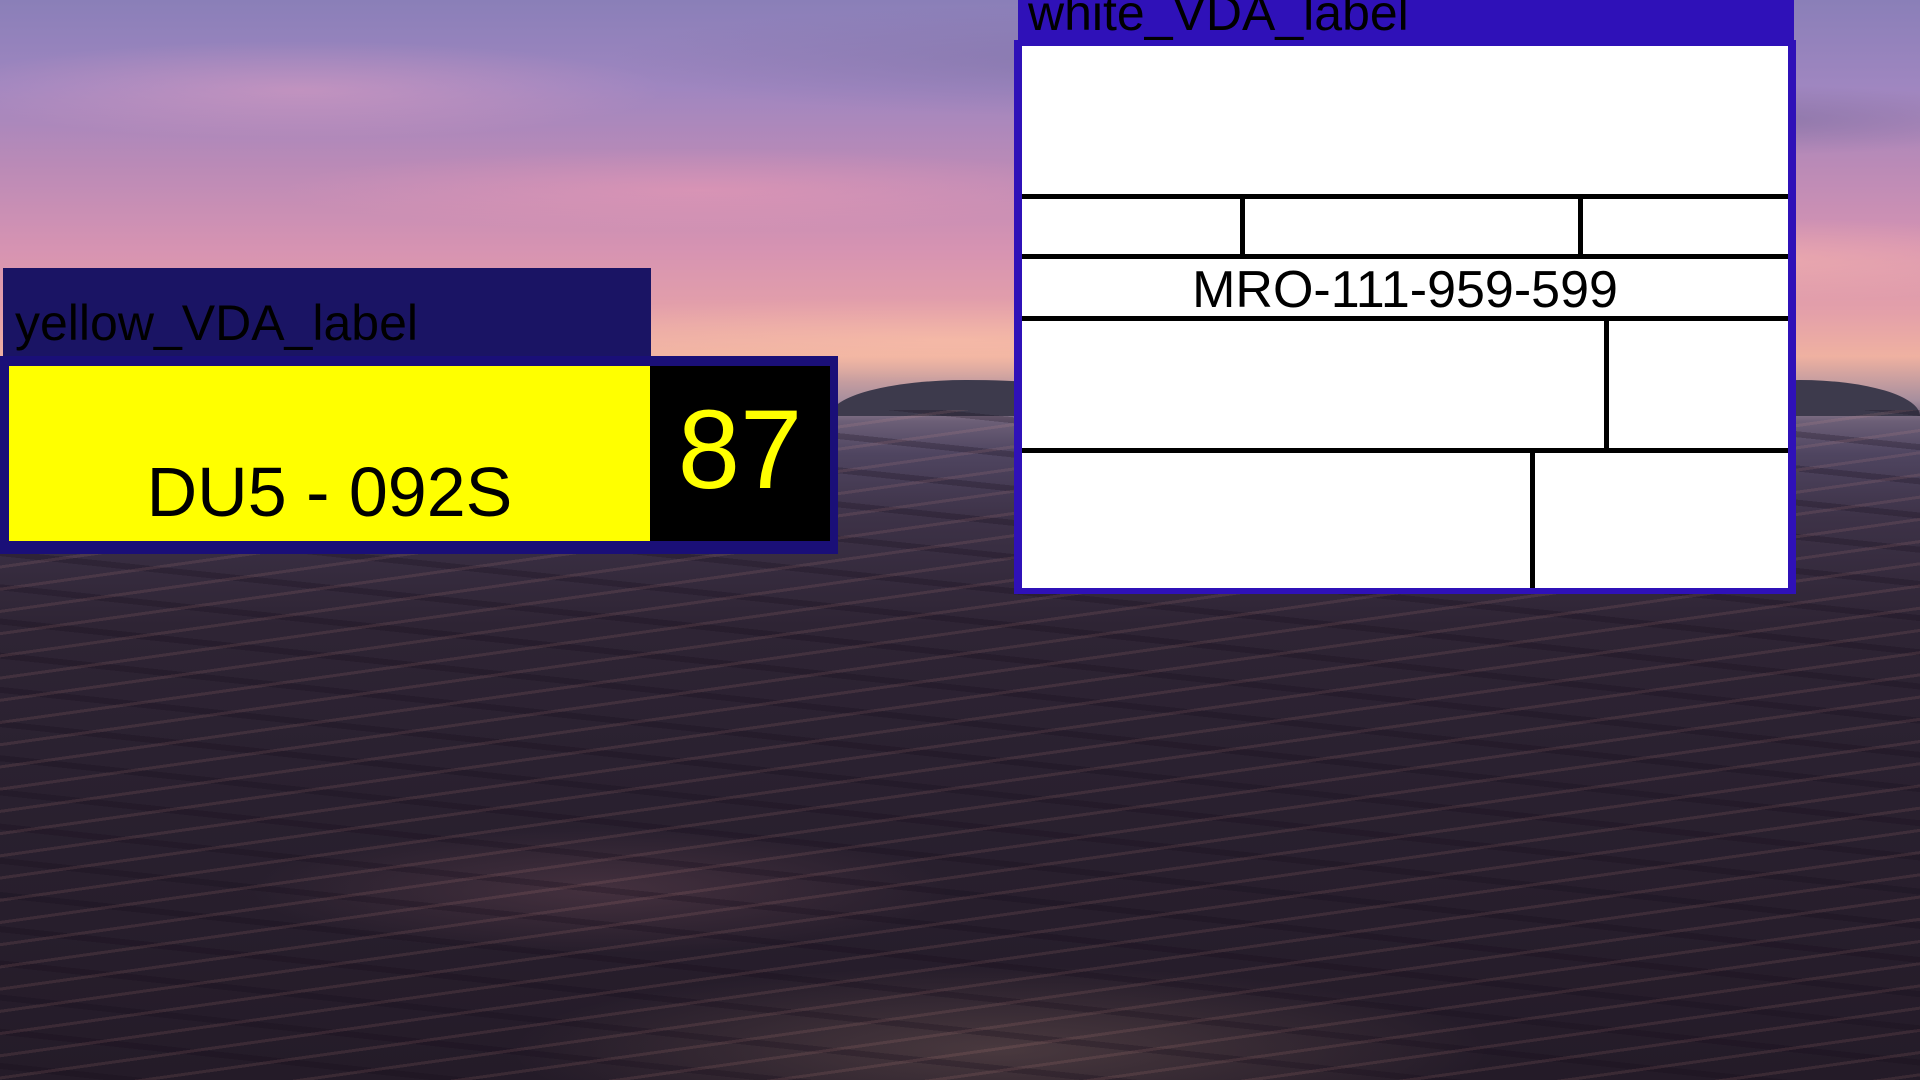  Describe the element at coordinates (1405, 290) in the screenshot. I see `white-label-code: MRO-111-959-599` at that location.